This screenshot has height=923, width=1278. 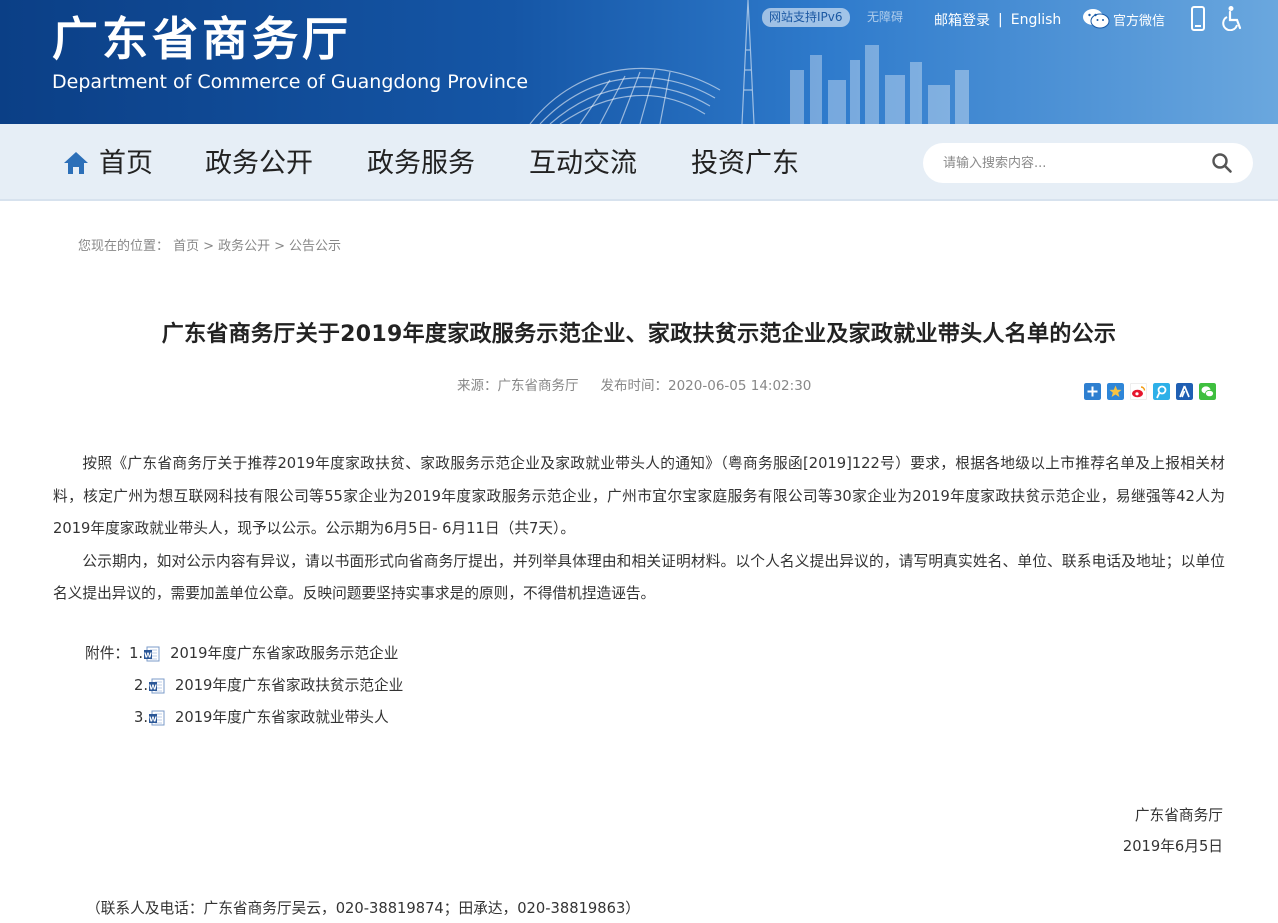 I want to click on attachment-number: 3., so click(x=141, y=717).